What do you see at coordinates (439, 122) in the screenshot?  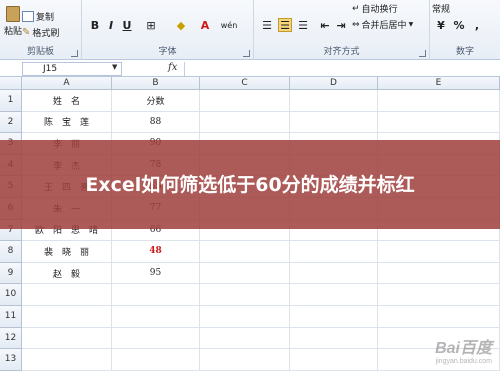 I see `cell-e2` at bounding box center [439, 122].